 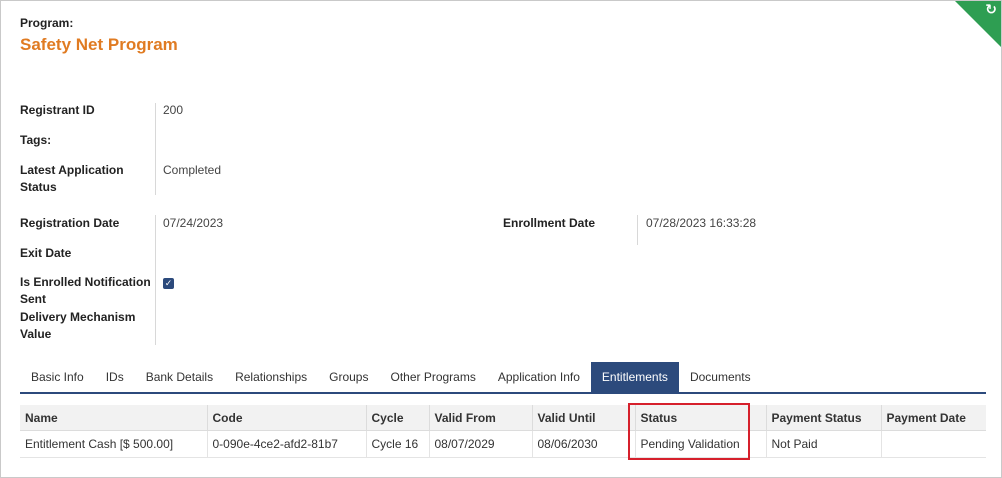 I want to click on cell-valid-from: 08/07/2029, so click(x=481, y=444).